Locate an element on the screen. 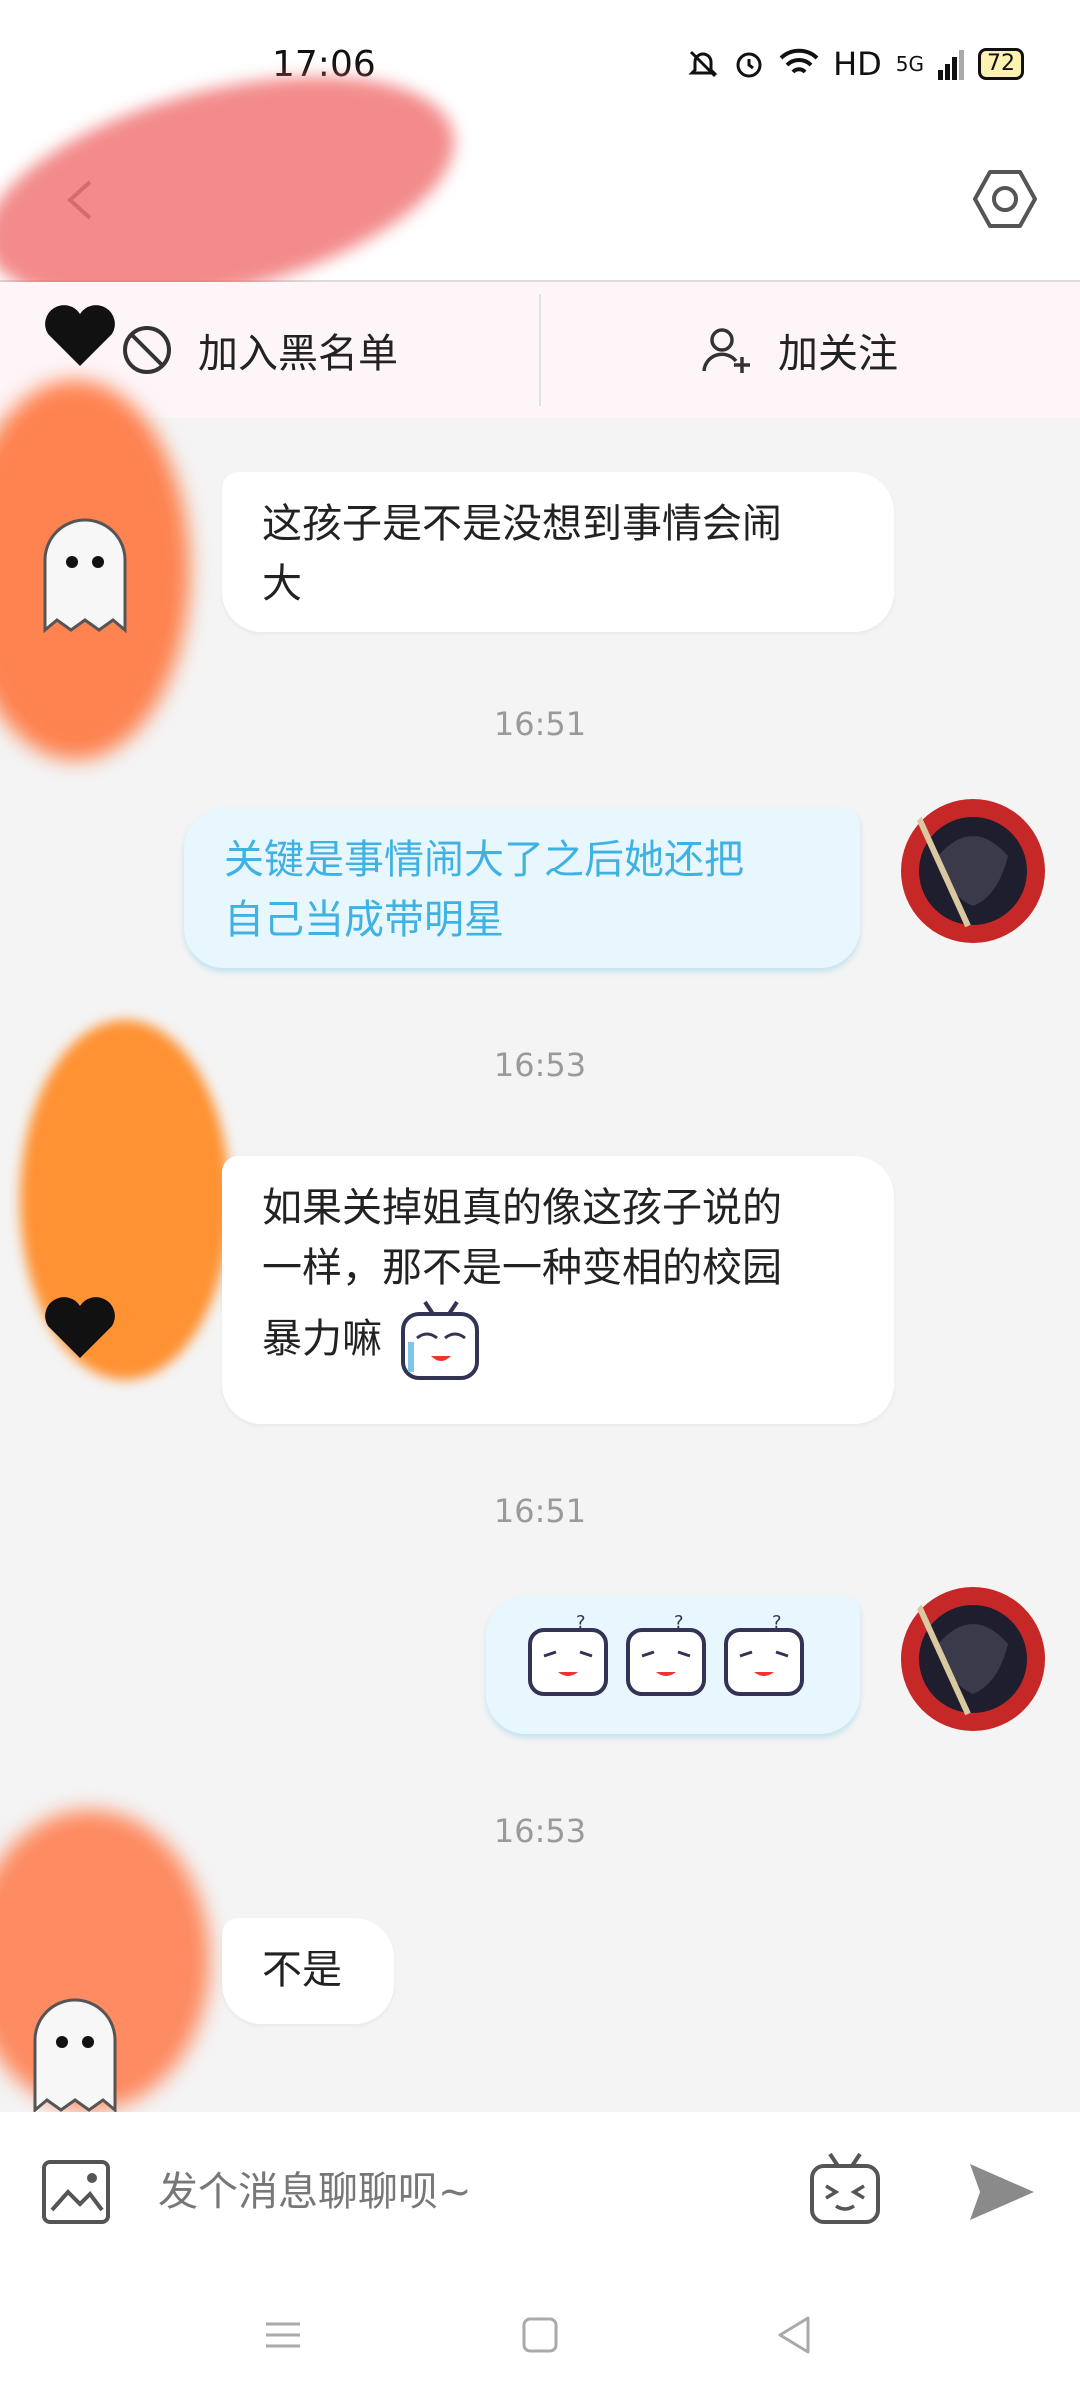 The width and height of the screenshot is (1080, 2400). outgoing-emoji-bubble: ? ? ? is located at coordinates (673, 1665).